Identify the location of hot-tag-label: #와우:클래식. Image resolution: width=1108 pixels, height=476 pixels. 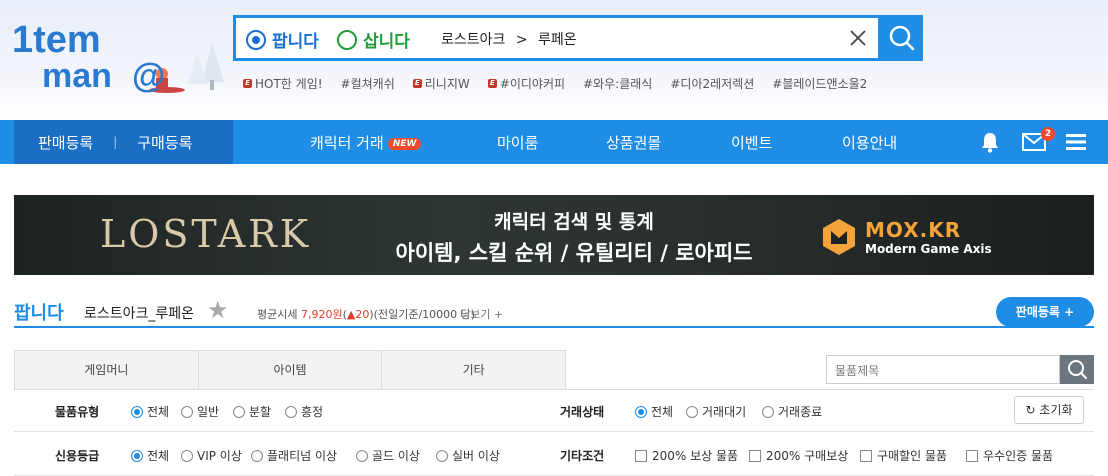
(617, 83).